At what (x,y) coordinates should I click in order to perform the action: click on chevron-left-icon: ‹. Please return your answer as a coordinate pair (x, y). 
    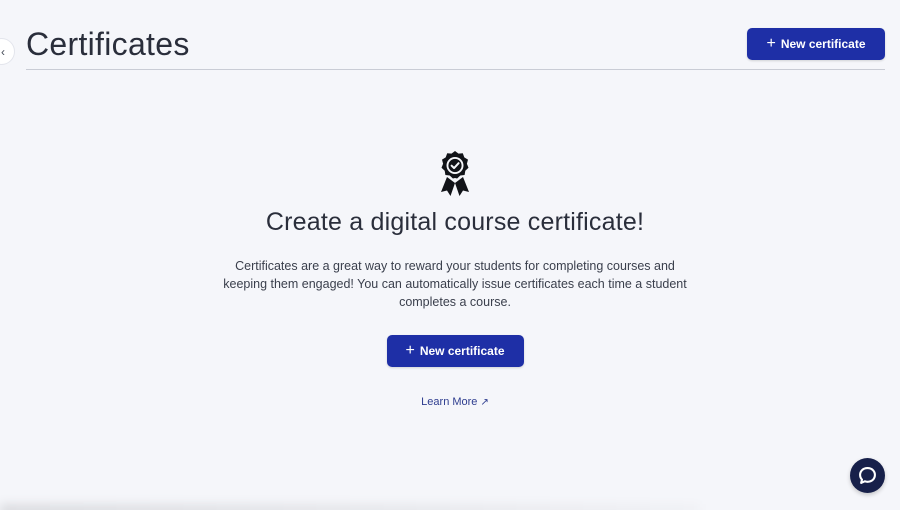
    Looking at the image, I should click on (3, 51).